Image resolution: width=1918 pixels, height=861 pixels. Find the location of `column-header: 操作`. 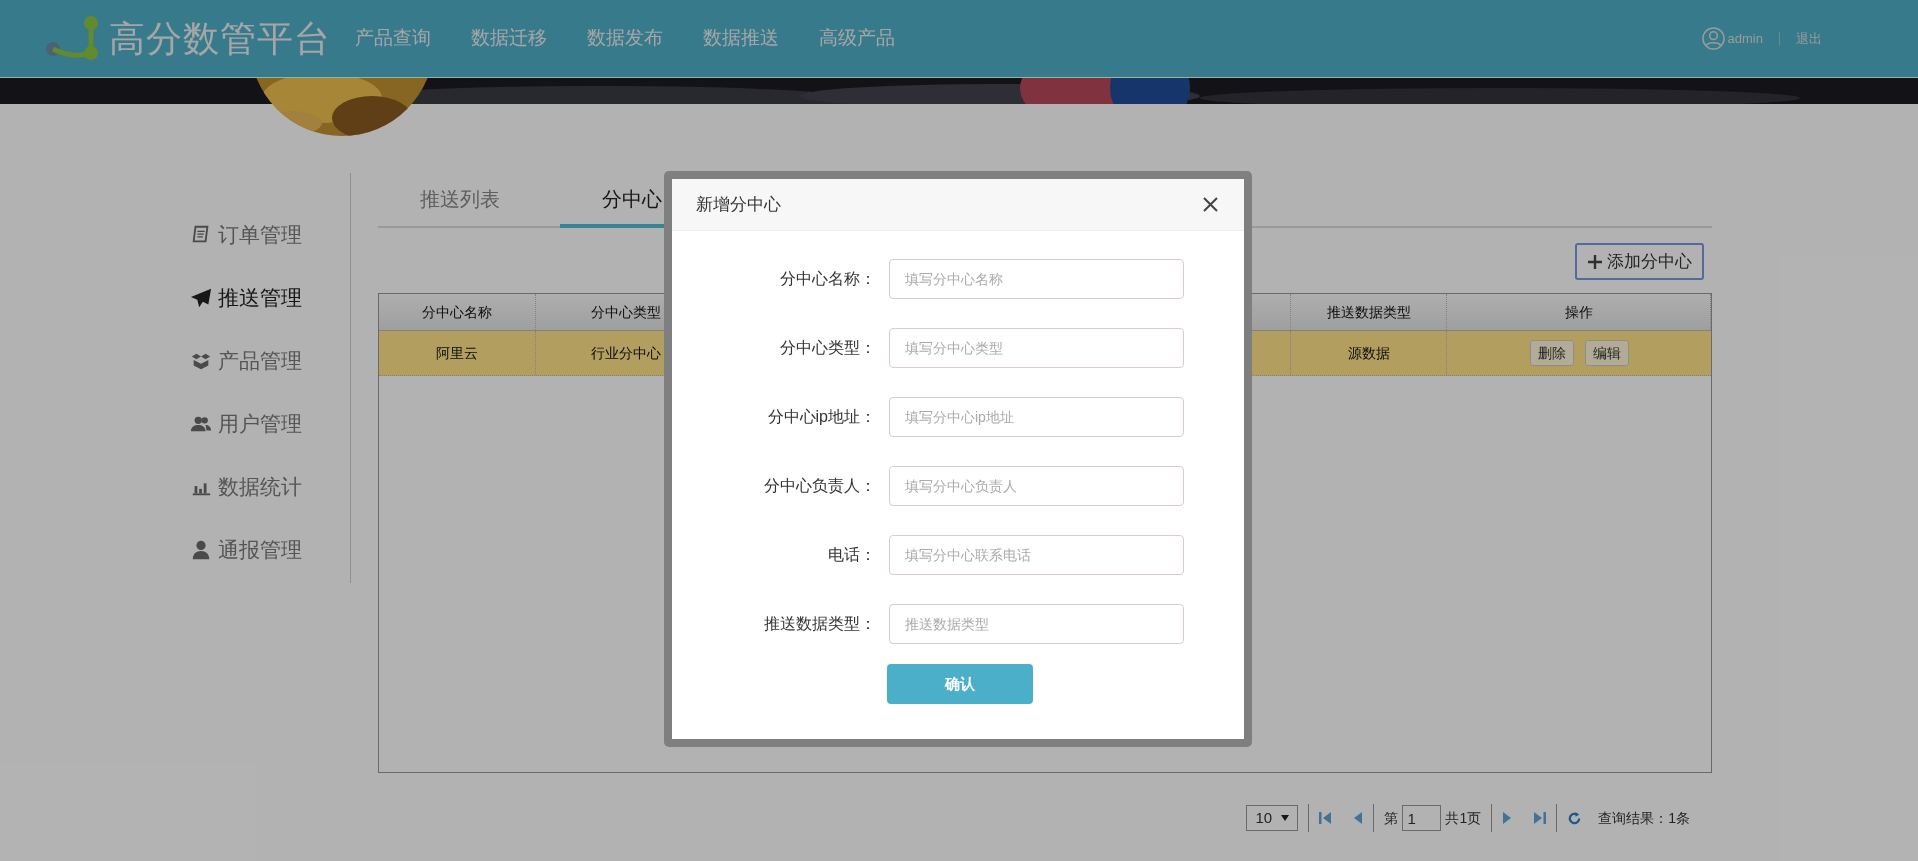

column-header: 操作 is located at coordinates (1579, 312).